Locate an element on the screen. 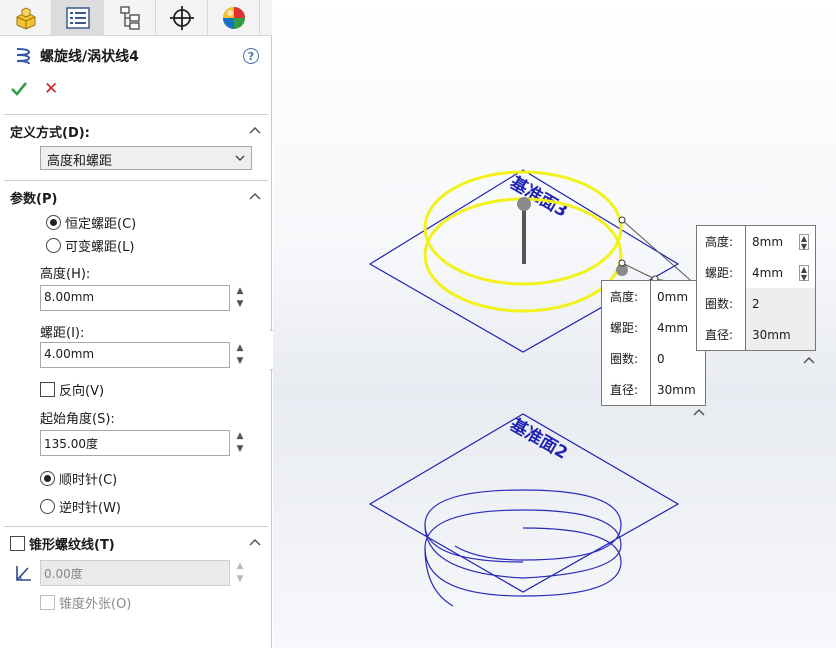 The image size is (836, 648). property-manager-icon is located at coordinates (77, 18).